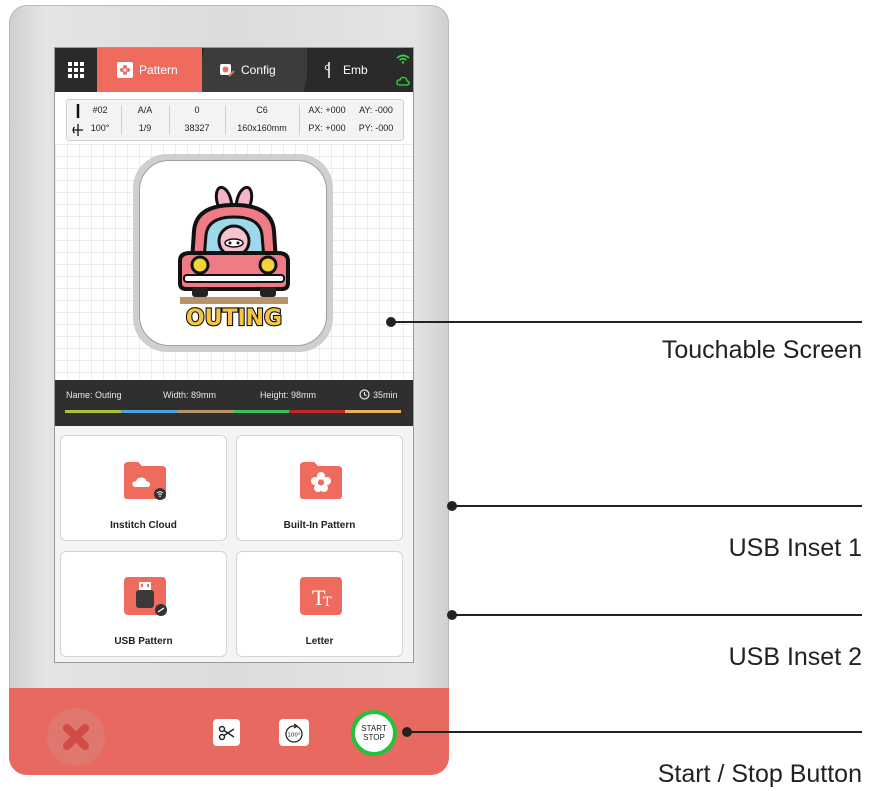  Describe the element at coordinates (634, 732) in the screenshot. I see `callout-line-start-stop` at that location.